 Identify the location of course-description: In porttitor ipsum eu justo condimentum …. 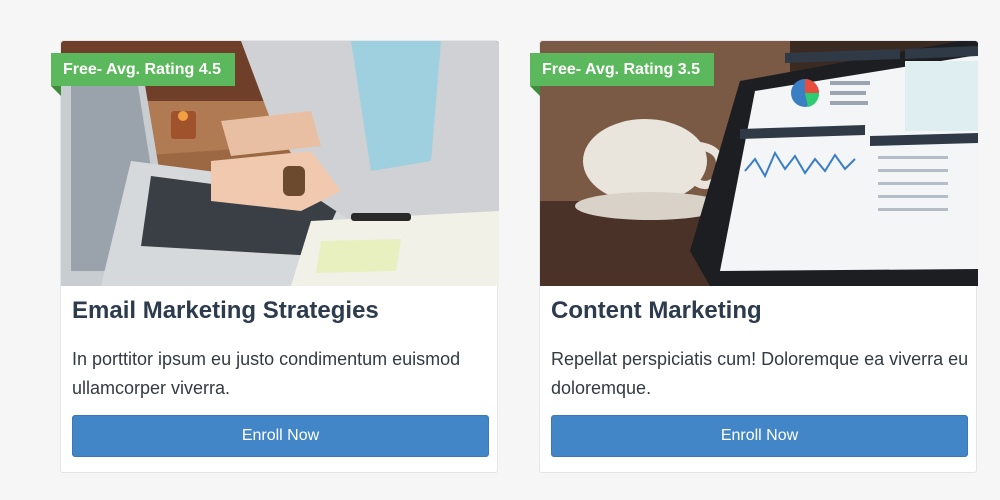
(266, 373).